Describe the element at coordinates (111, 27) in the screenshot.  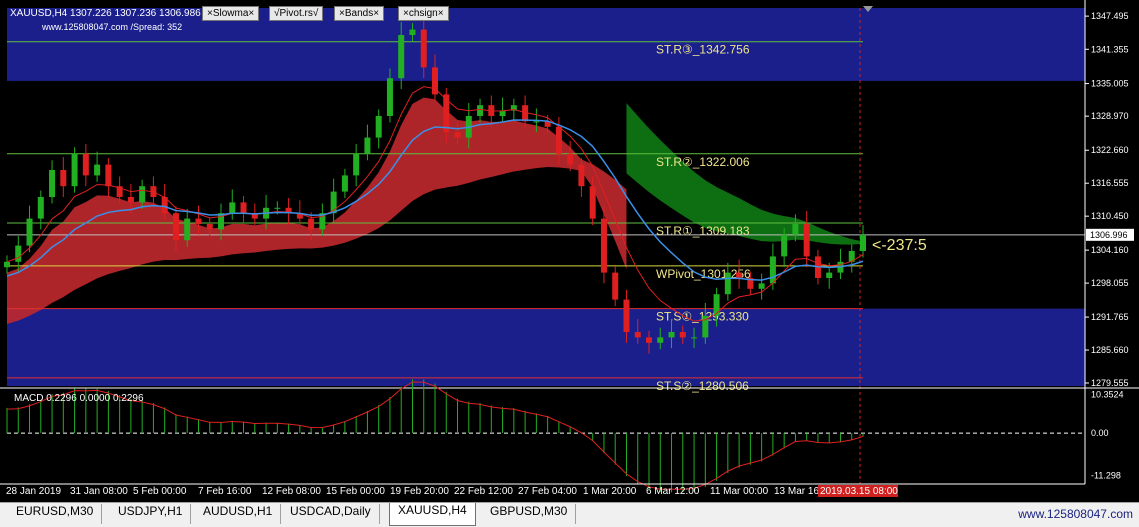
I see `spread-info: www.125808047.com /Spread: 352` at that location.